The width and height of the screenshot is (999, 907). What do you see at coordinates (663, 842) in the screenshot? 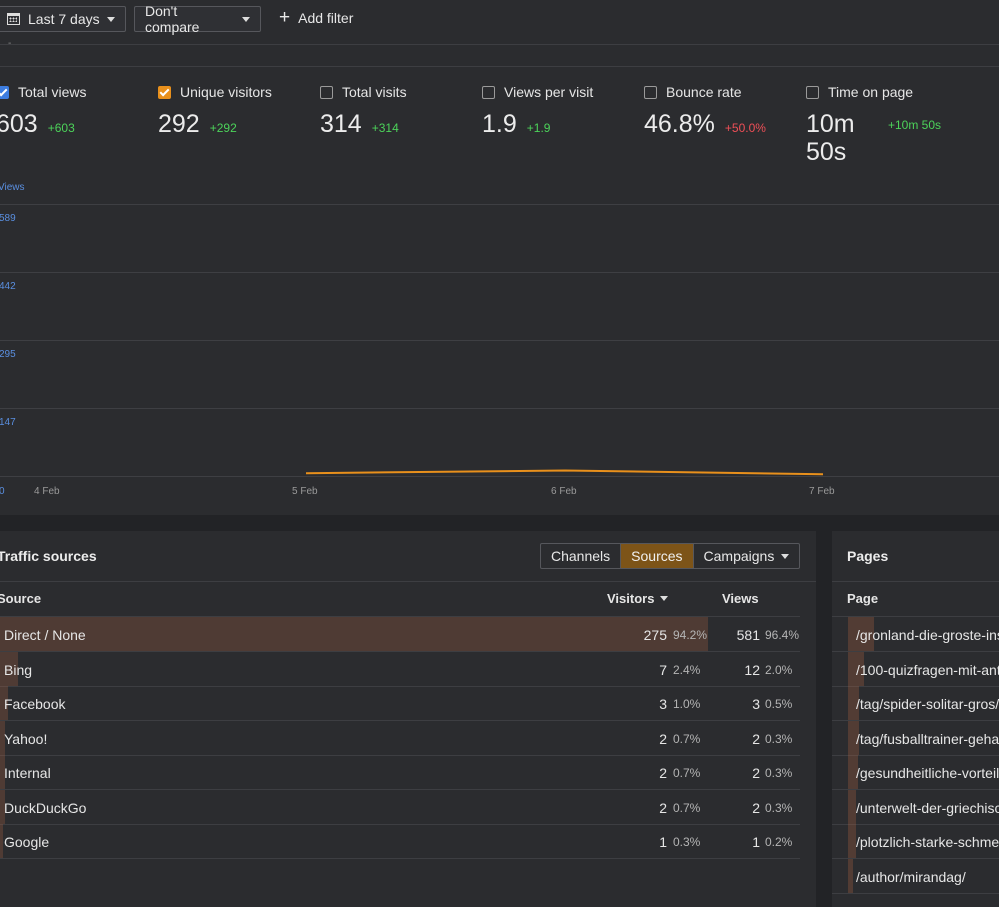
I see `visitors-count: 1` at bounding box center [663, 842].